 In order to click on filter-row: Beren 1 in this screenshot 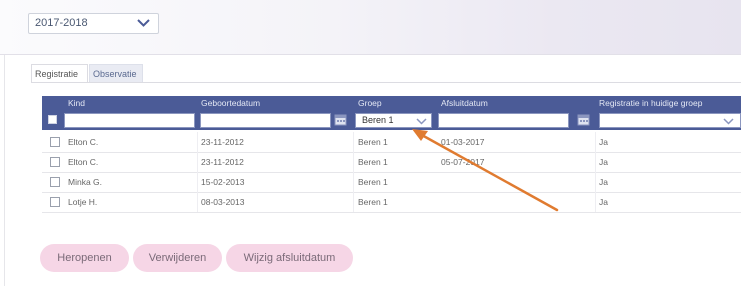, I will do `click(391, 120)`.